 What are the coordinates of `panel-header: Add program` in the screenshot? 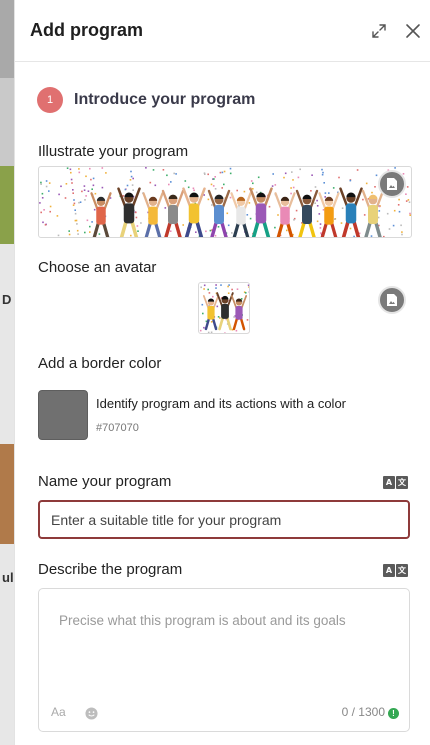 It's located at (222, 31).